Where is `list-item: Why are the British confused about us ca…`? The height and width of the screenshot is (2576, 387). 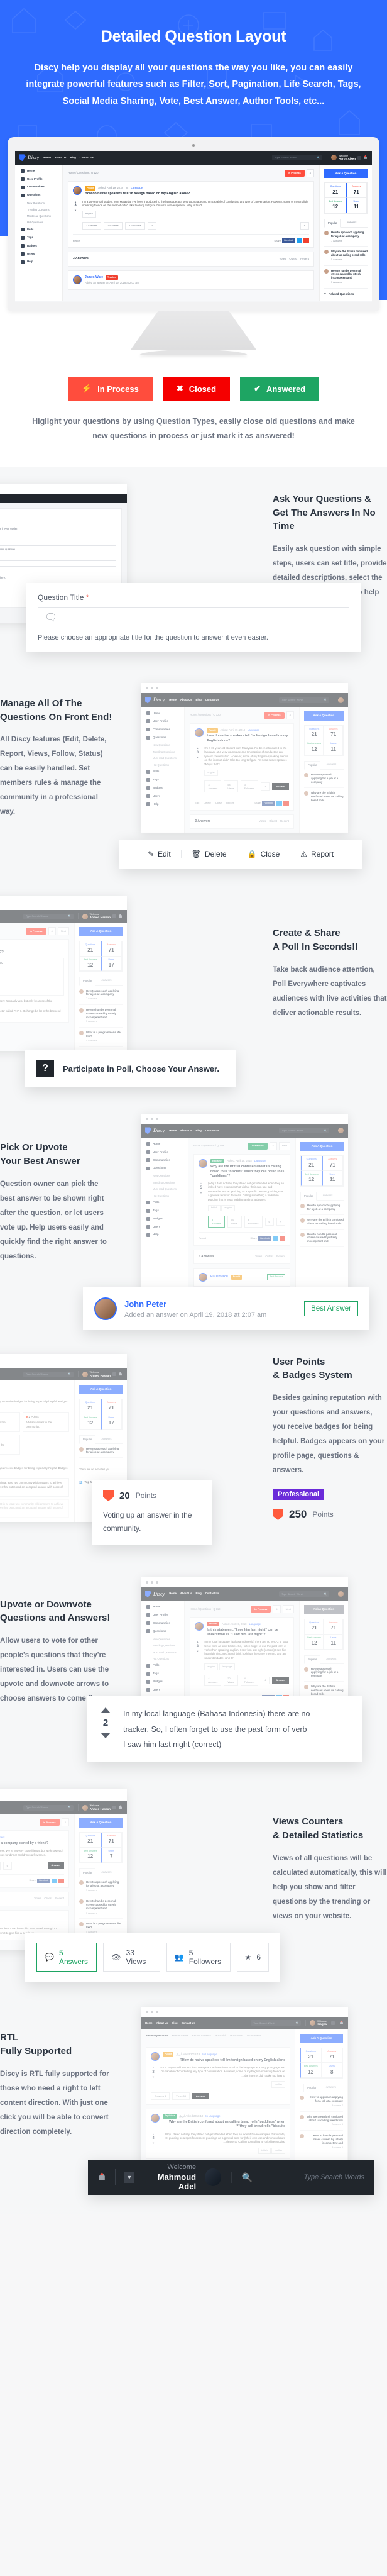
list-item: Why are the British confused about us ca… is located at coordinates (346, 256).